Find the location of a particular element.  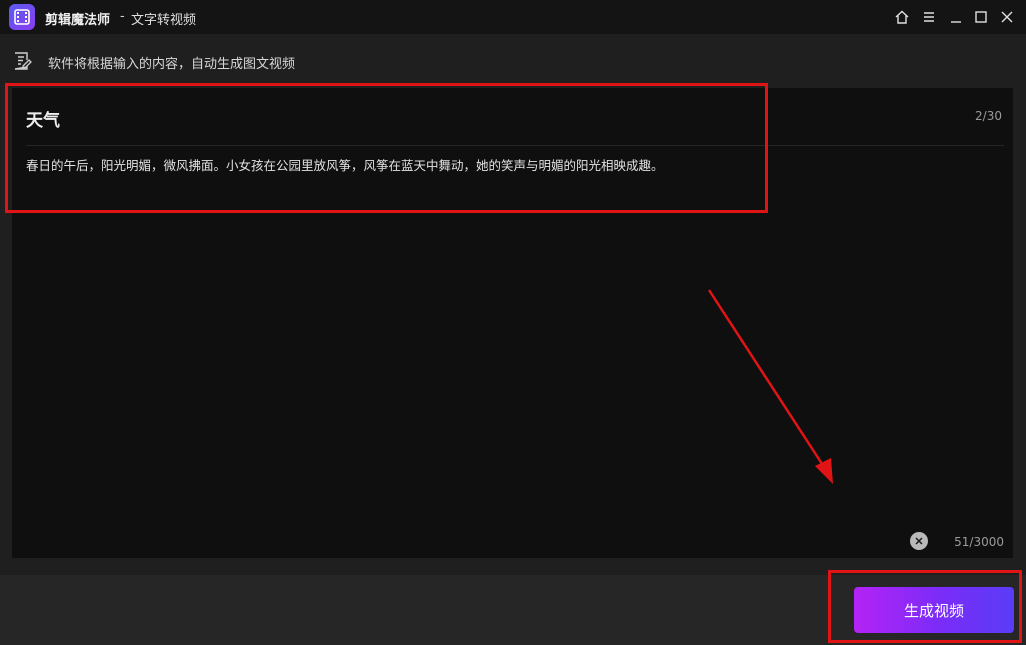

content-char-count: 51/3000 is located at coordinates (979, 542).